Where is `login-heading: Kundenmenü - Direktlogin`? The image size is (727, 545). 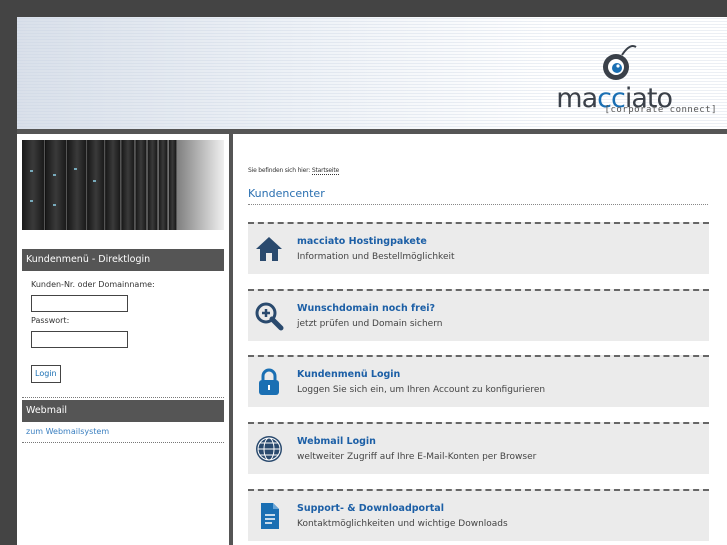 login-heading: Kundenmenü - Direktlogin is located at coordinates (123, 260).